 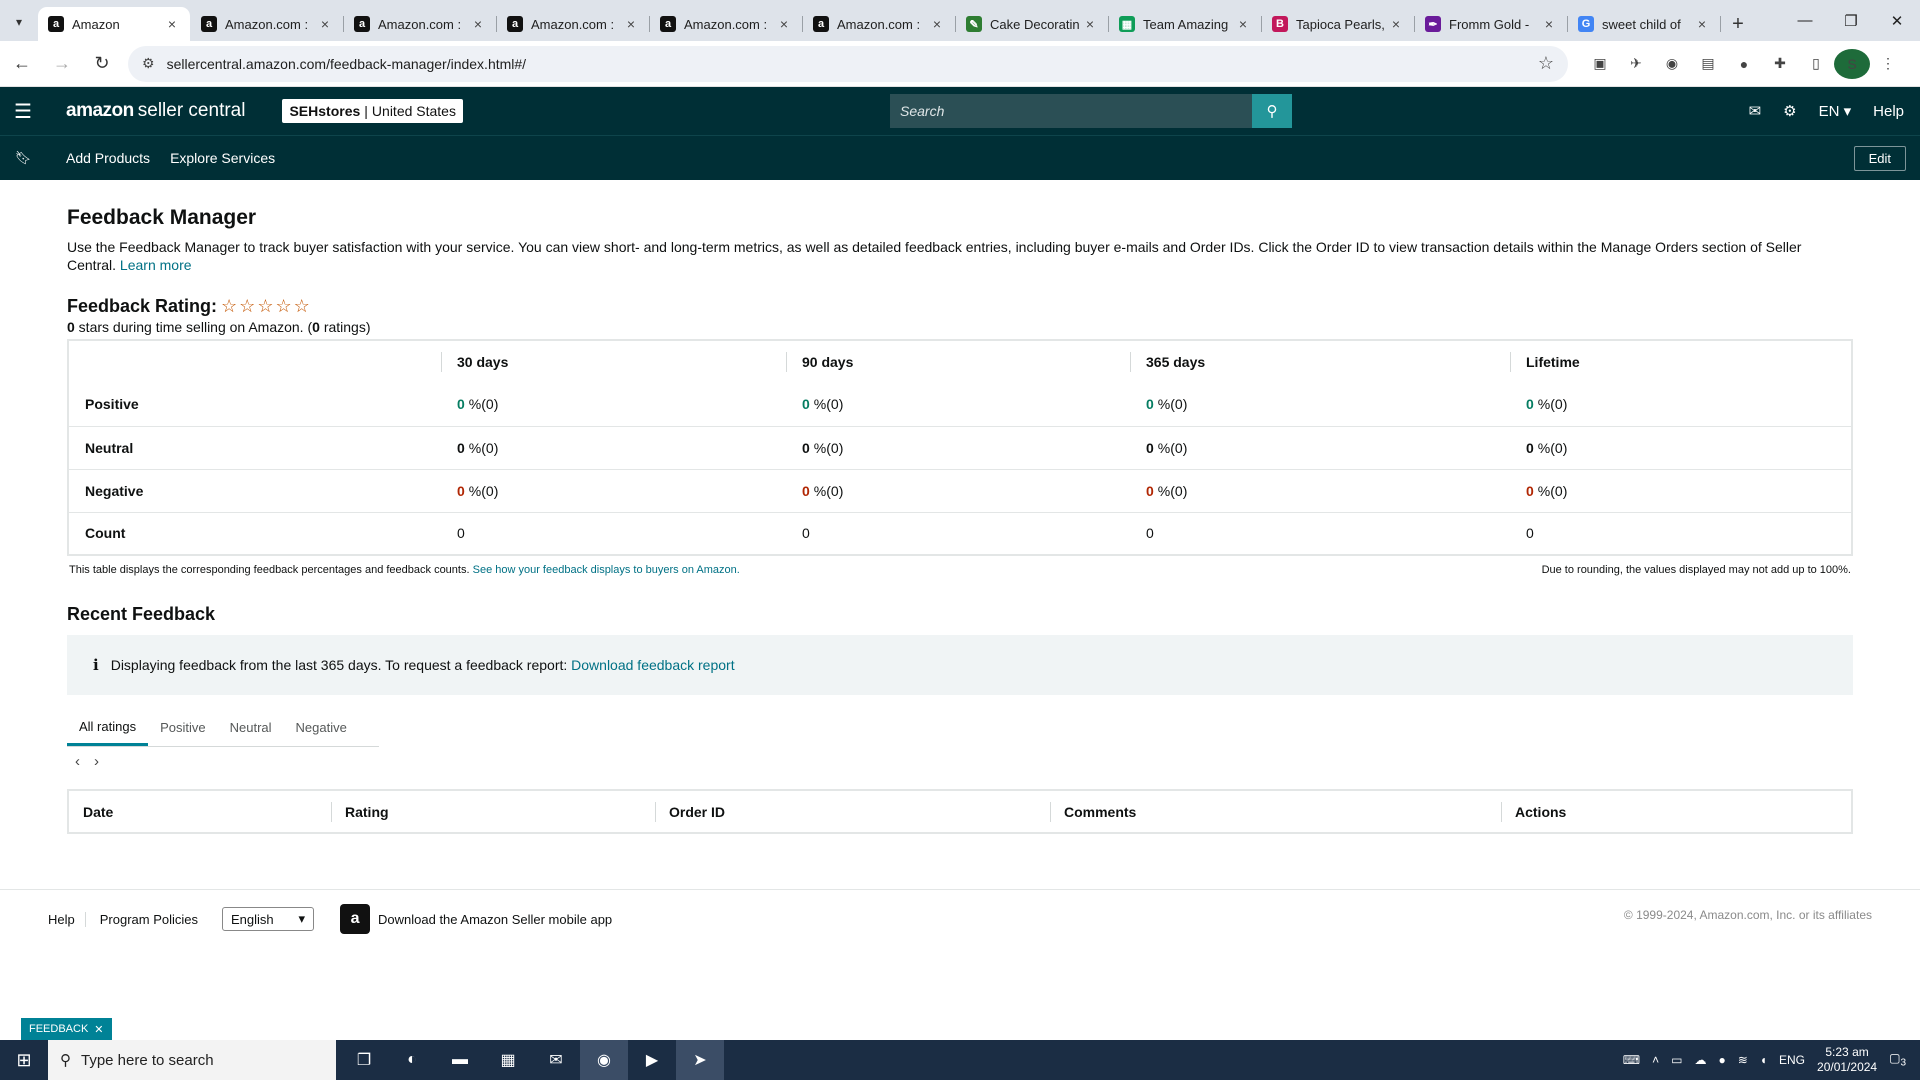 What do you see at coordinates (508, 1060) in the screenshot?
I see `store-icon: ▦` at bounding box center [508, 1060].